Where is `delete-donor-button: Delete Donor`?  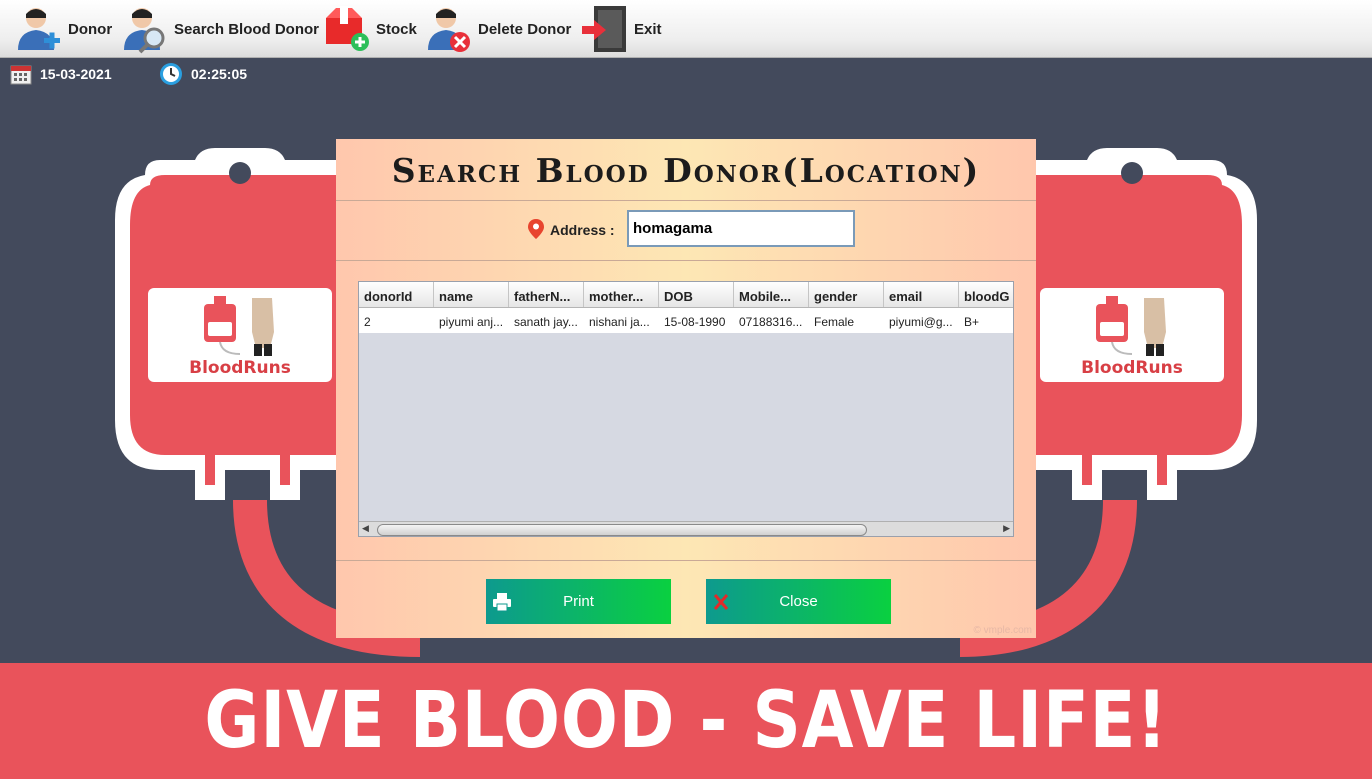 delete-donor-button: Delete Donor is located at coordinates (497, 29).